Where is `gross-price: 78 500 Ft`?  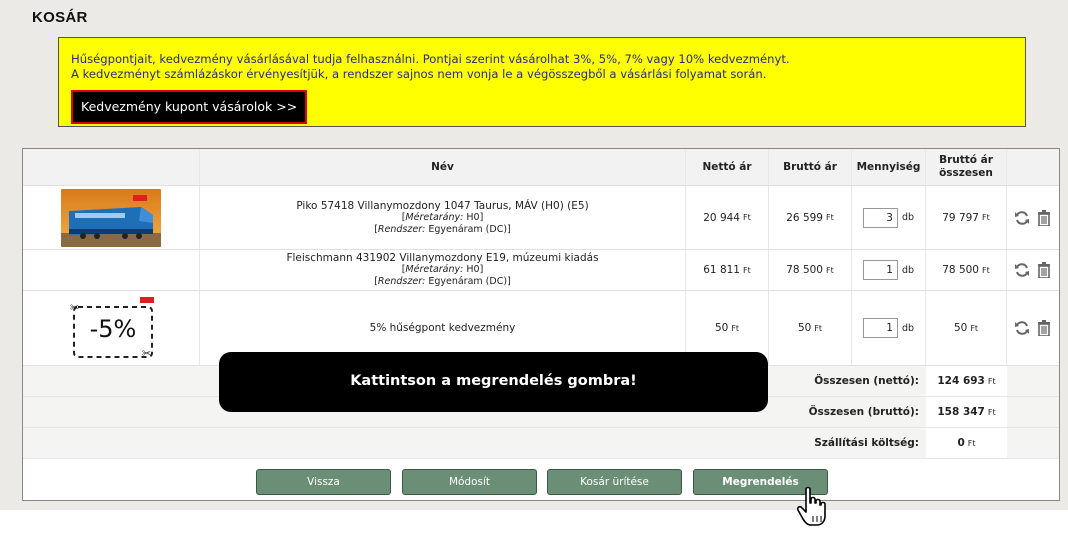
gross-price: 78 500 Ft is located at coordinates (810, 270).